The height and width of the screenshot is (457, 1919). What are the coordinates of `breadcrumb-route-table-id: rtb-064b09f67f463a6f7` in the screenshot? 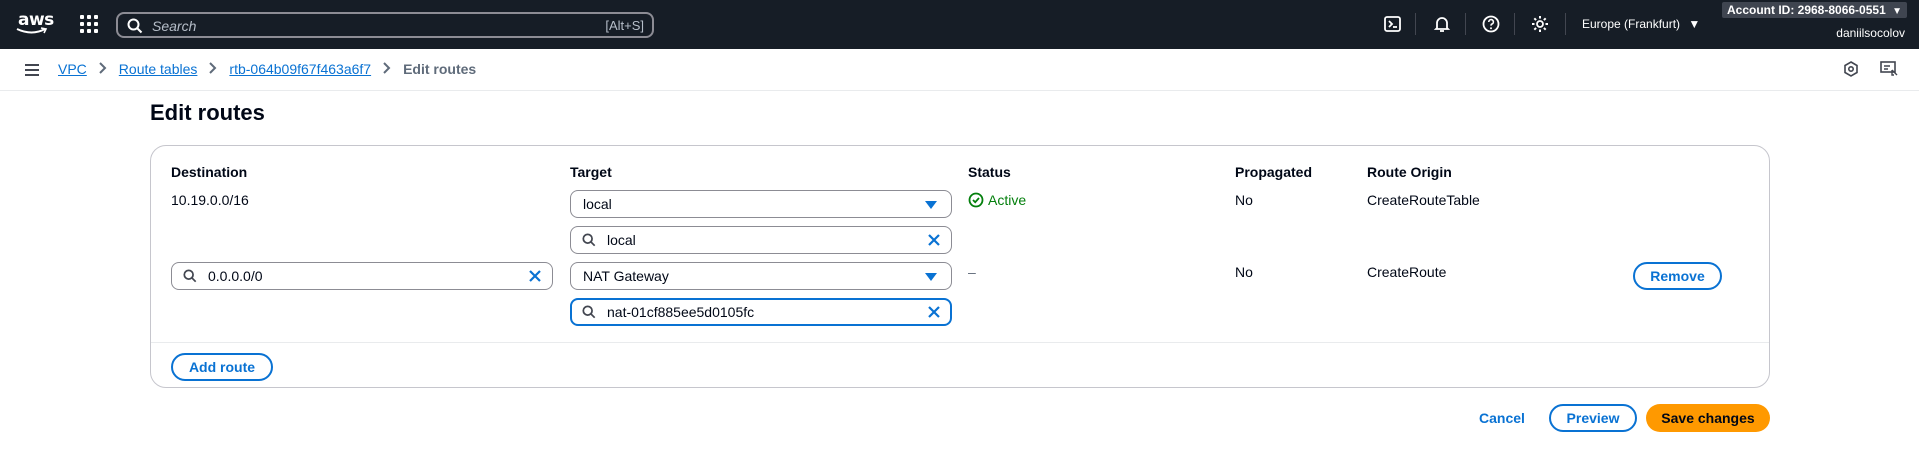 It's located at (300, 69).